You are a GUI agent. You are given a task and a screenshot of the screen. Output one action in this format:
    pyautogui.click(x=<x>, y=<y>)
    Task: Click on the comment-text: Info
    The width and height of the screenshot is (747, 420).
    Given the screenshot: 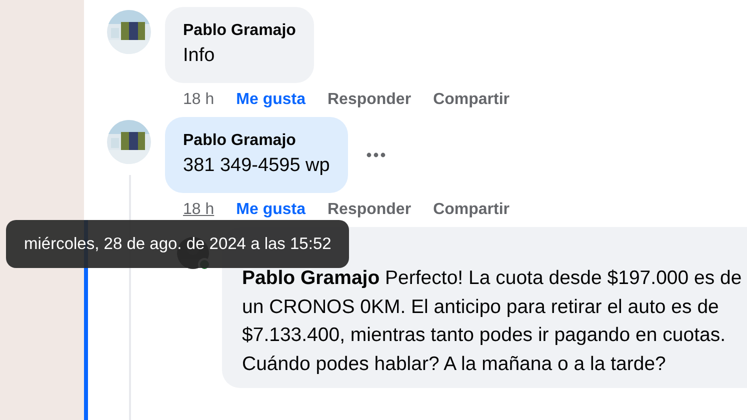 What is the action you would take?
    pyautogui.click(x=199, y=56)
    